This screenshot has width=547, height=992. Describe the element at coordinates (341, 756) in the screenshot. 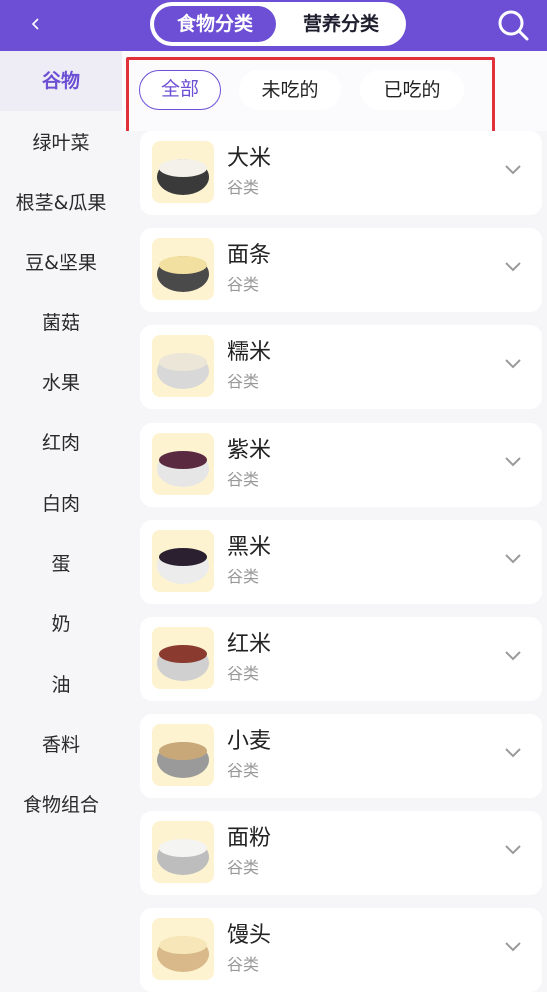

I see `food-card-wheat: 小麦 谷类` at that location.